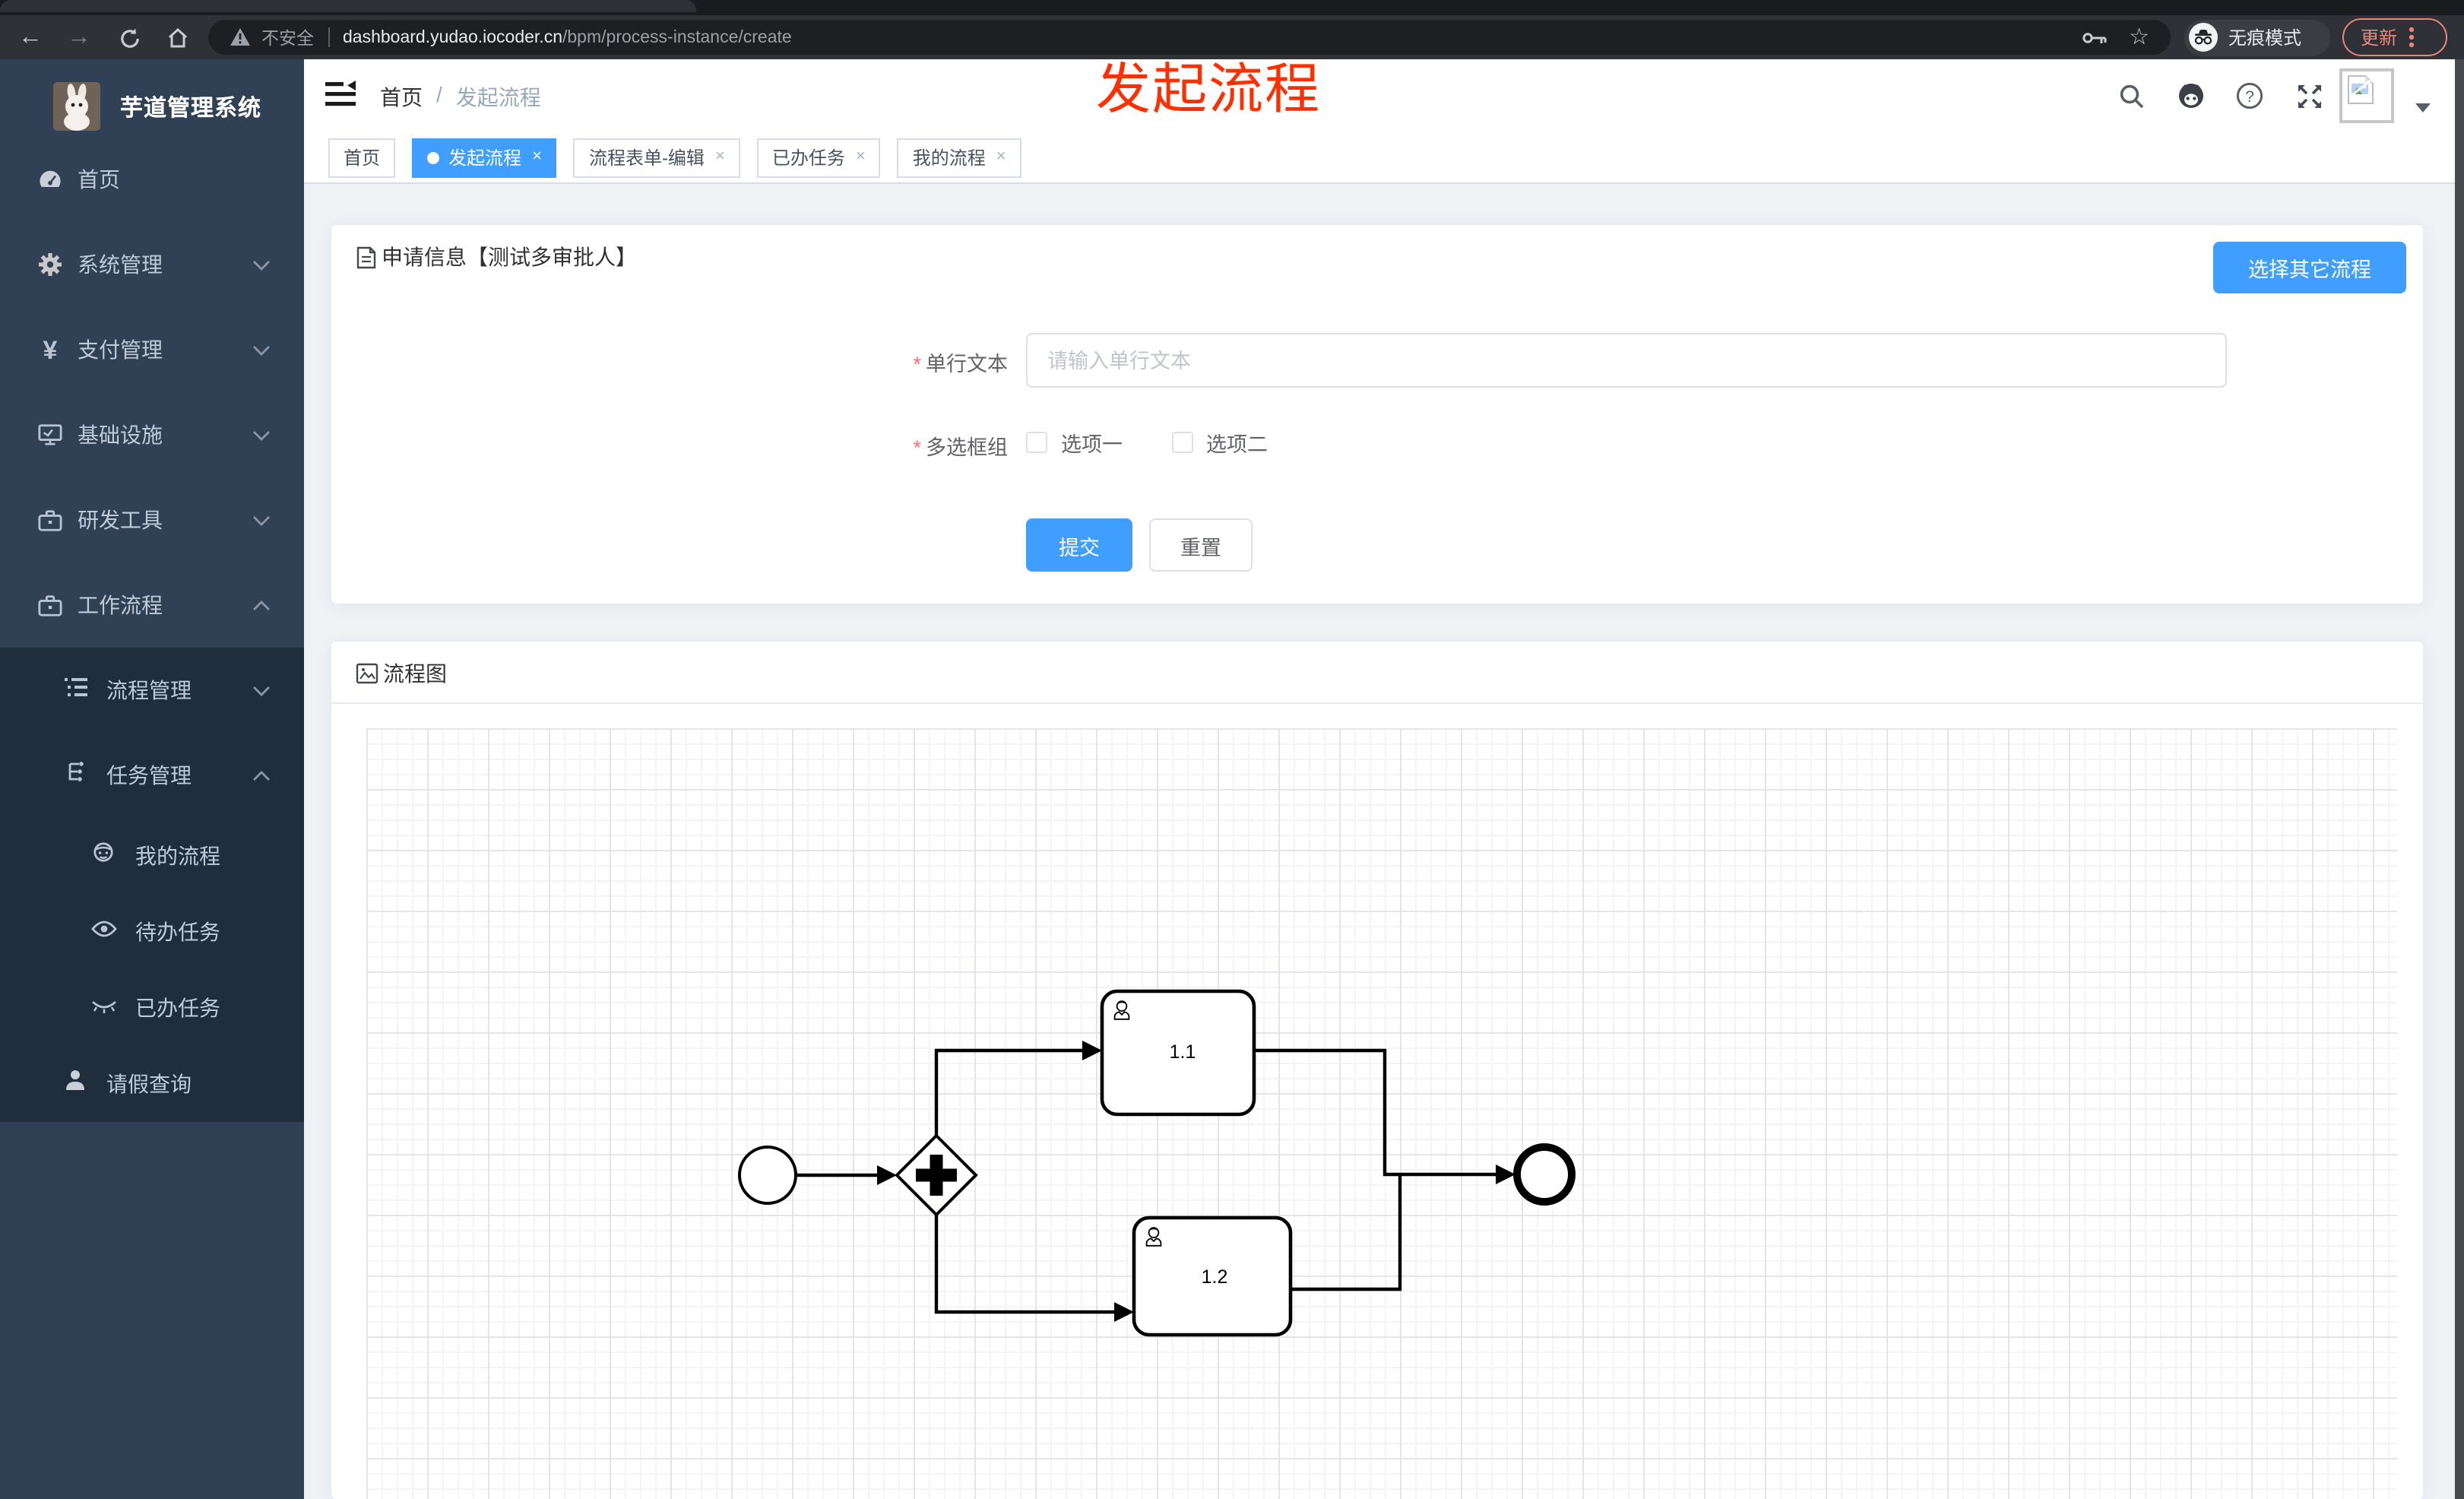  What do you see at coordinates (460, 98) in the screenshot?
I see `breadcrumb: 首页 / 发起流程` at bounding box center [460, 98].